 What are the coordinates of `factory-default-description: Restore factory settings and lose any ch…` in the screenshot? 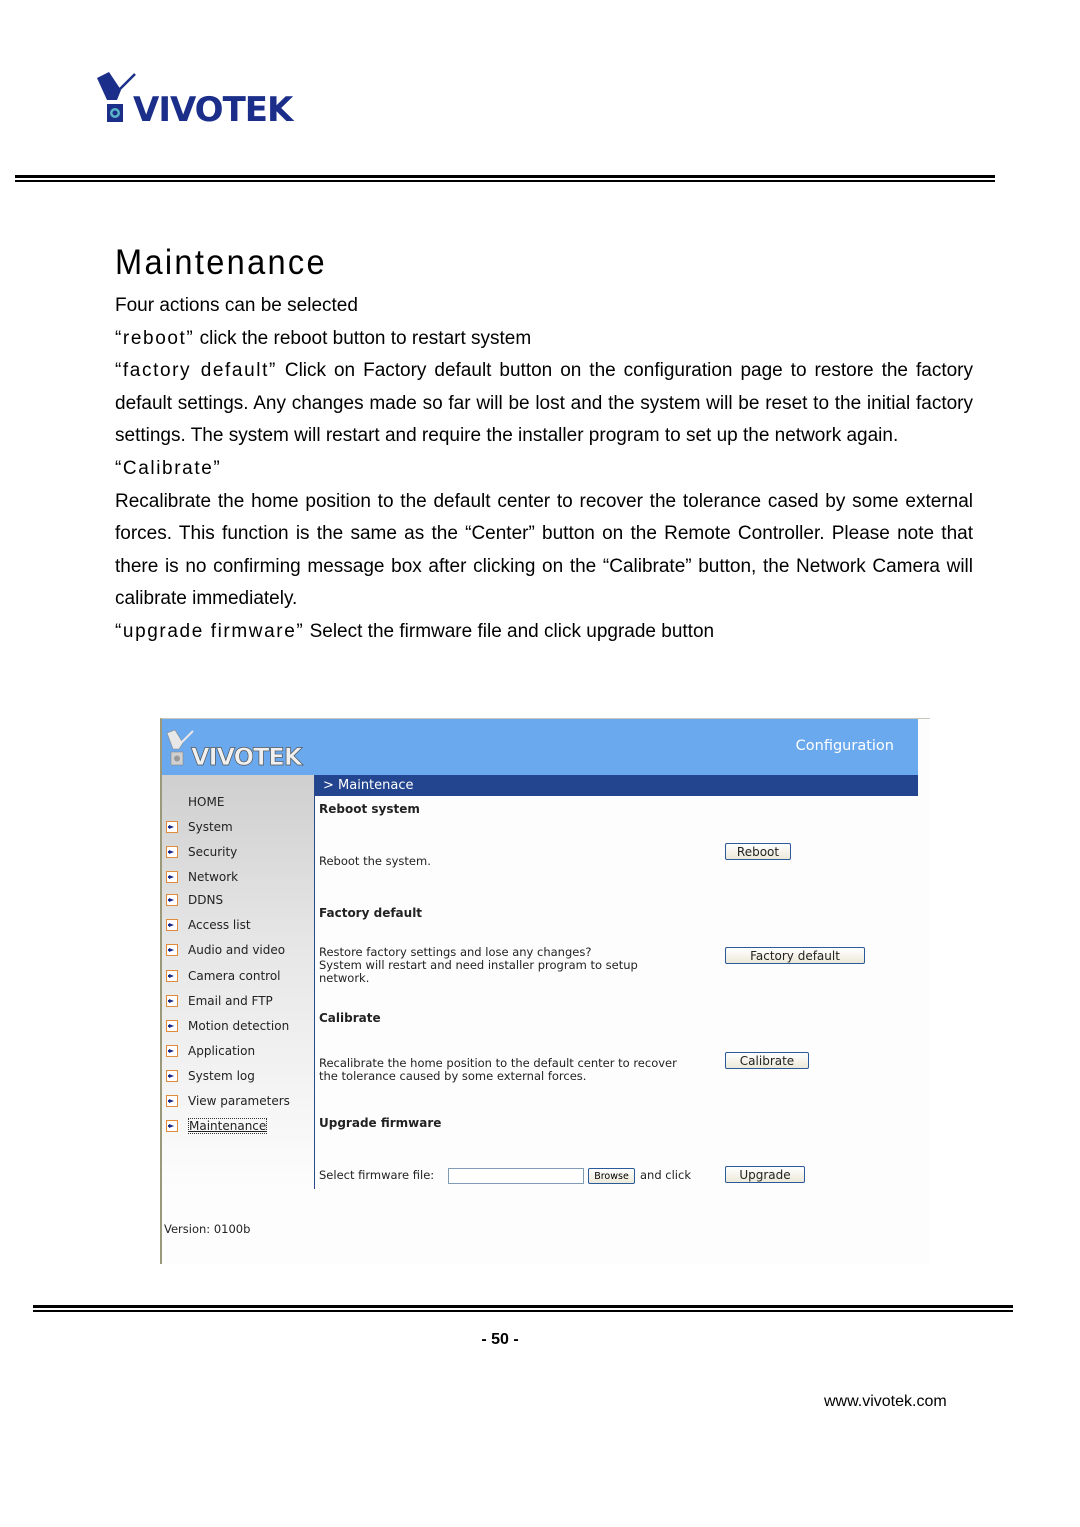 It's located at (478, 965).